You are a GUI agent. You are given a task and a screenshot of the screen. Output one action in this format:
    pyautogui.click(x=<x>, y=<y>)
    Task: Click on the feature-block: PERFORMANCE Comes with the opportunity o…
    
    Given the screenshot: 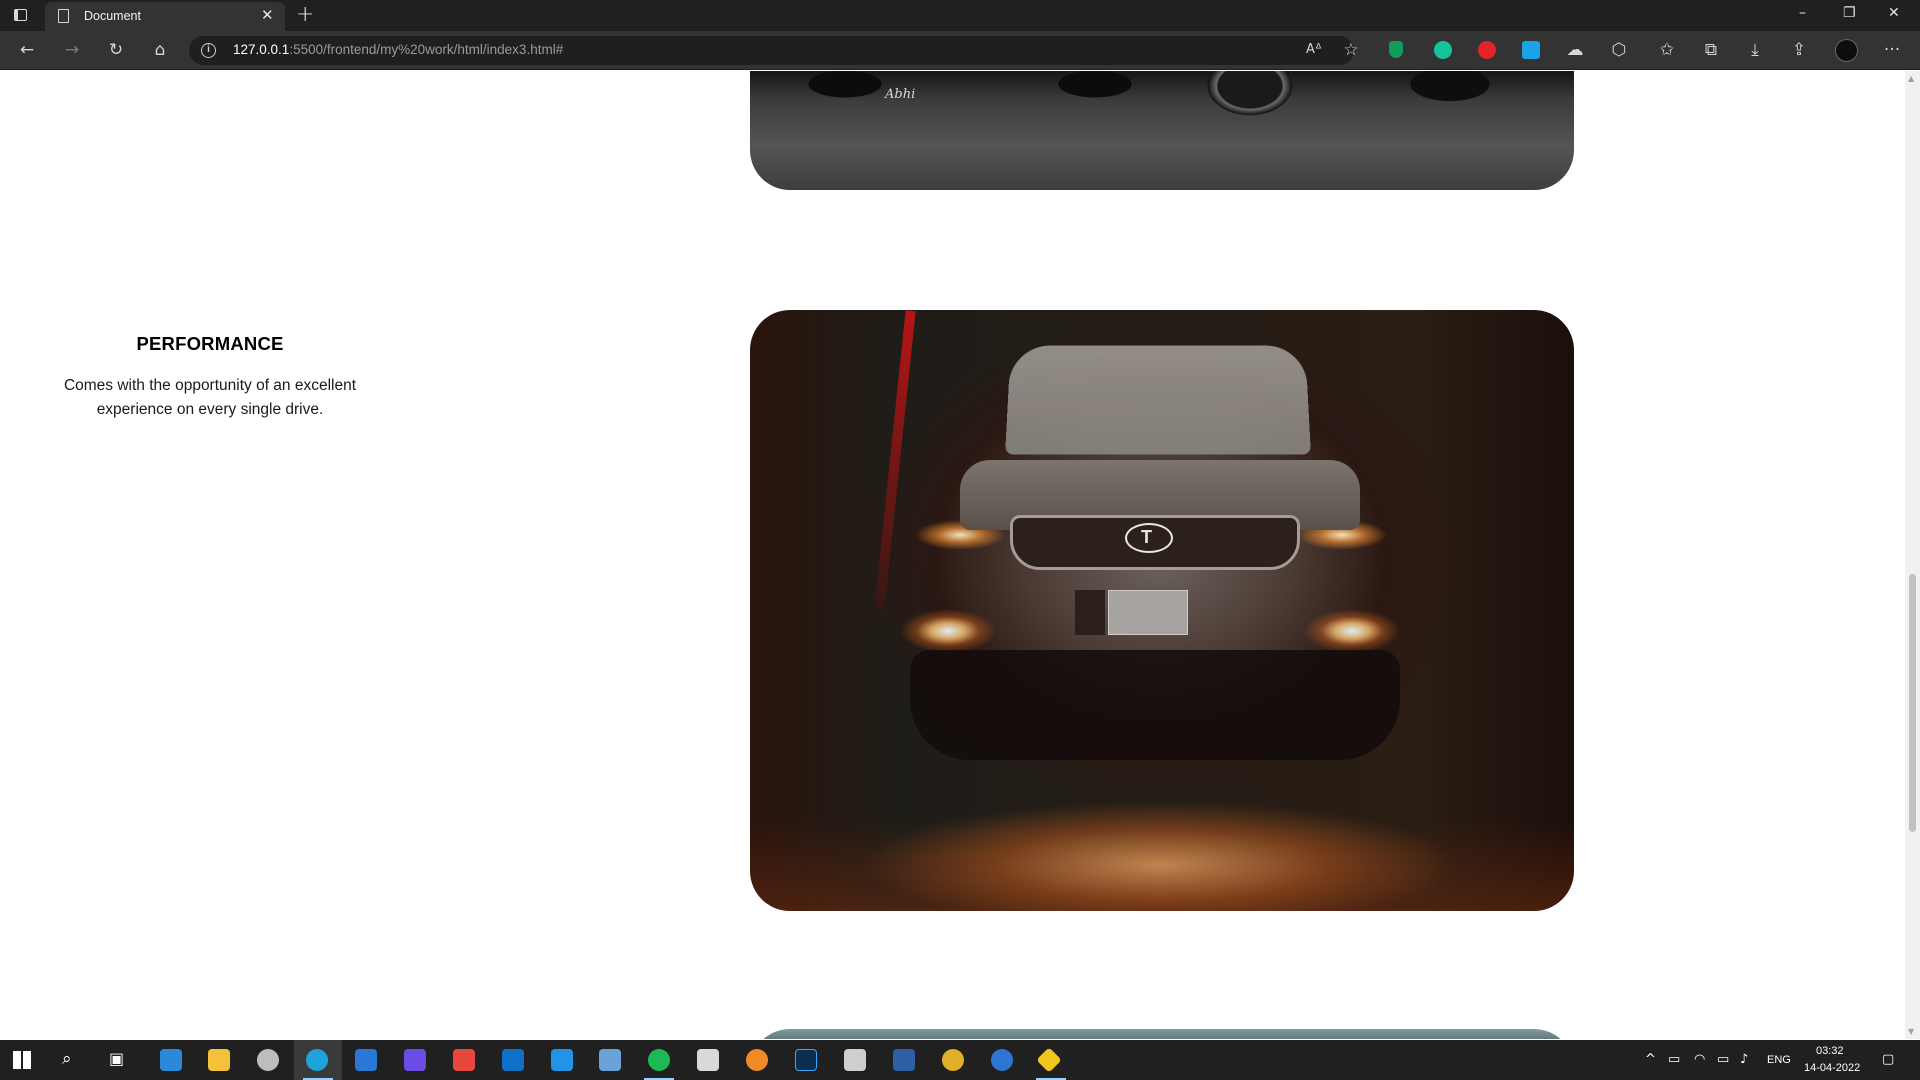 What is the action you would take?
    pyautogui.click(x=210, y=377)
    